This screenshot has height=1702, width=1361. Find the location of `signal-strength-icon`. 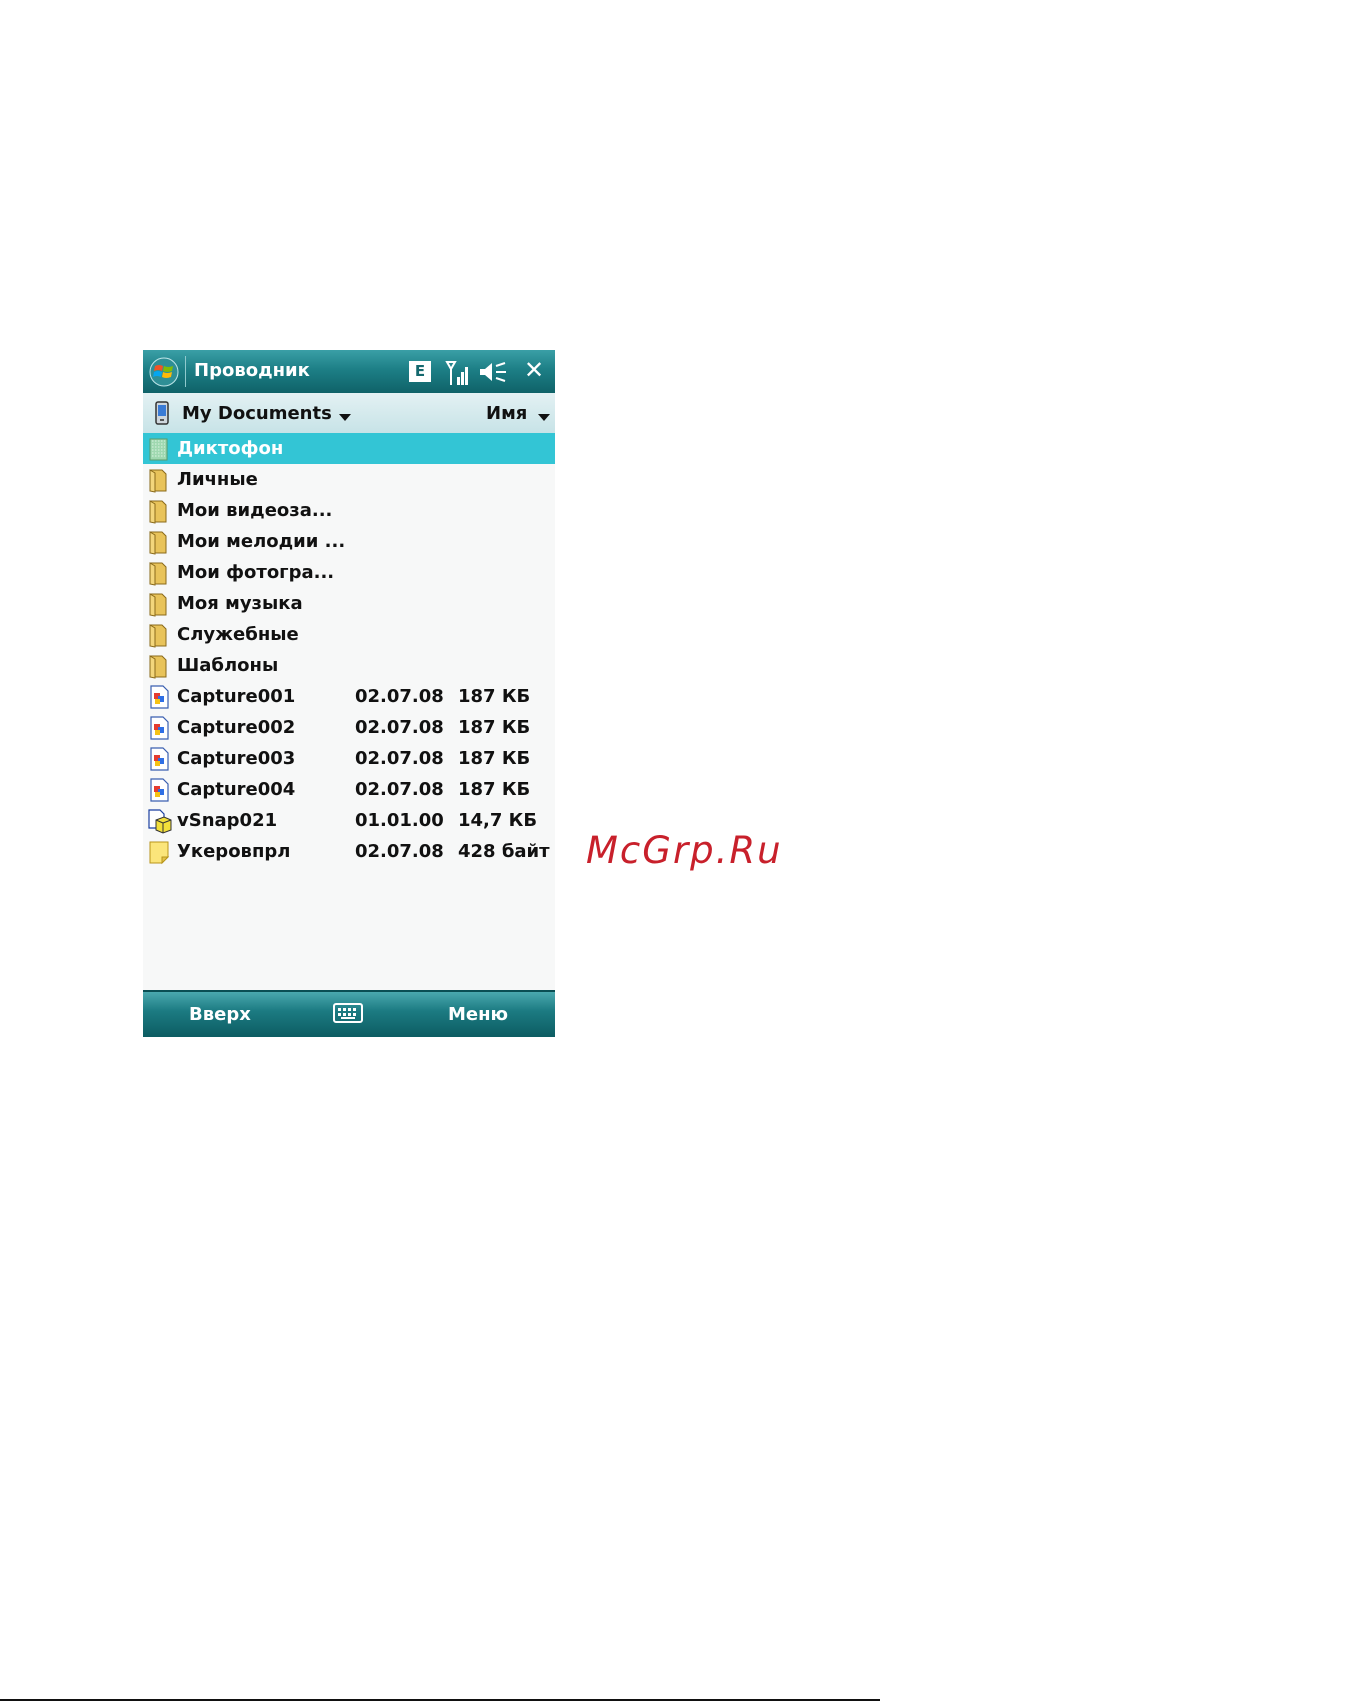

signal-strength-icon is located at coordinates (458, 373).